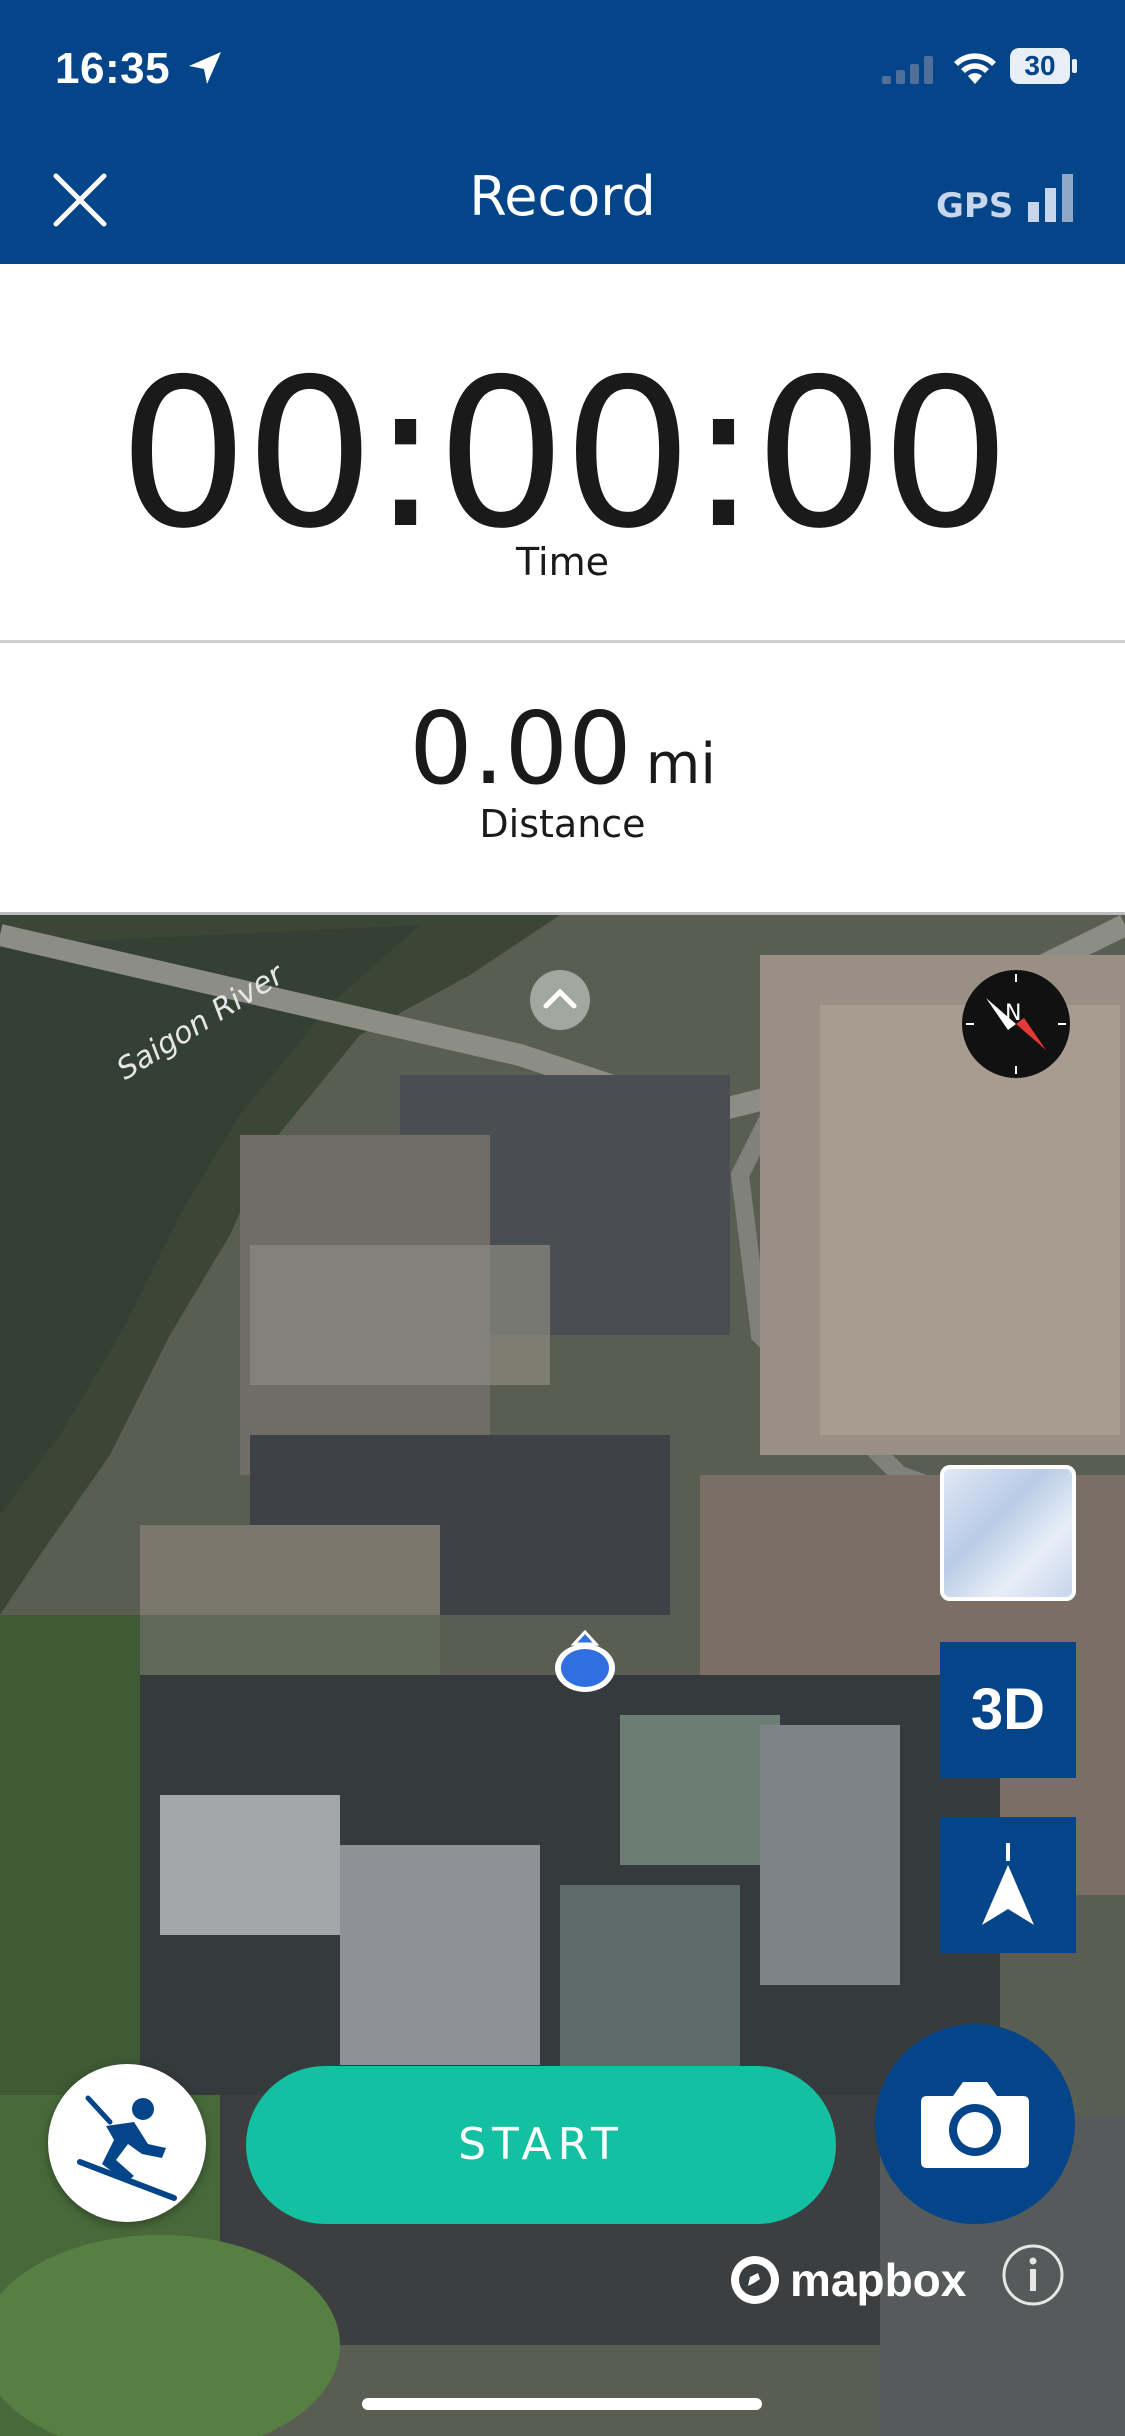 This screenshot has height=2436, width=1125. Describe the element at coordinates (1033, 2275) in the screenshot. I see `info-icon` at that location.